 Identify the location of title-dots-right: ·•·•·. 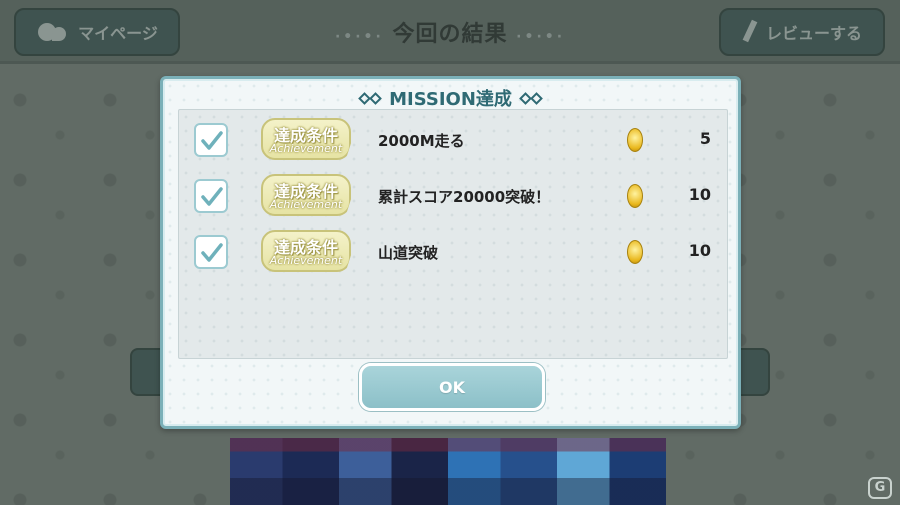
(541, 37).